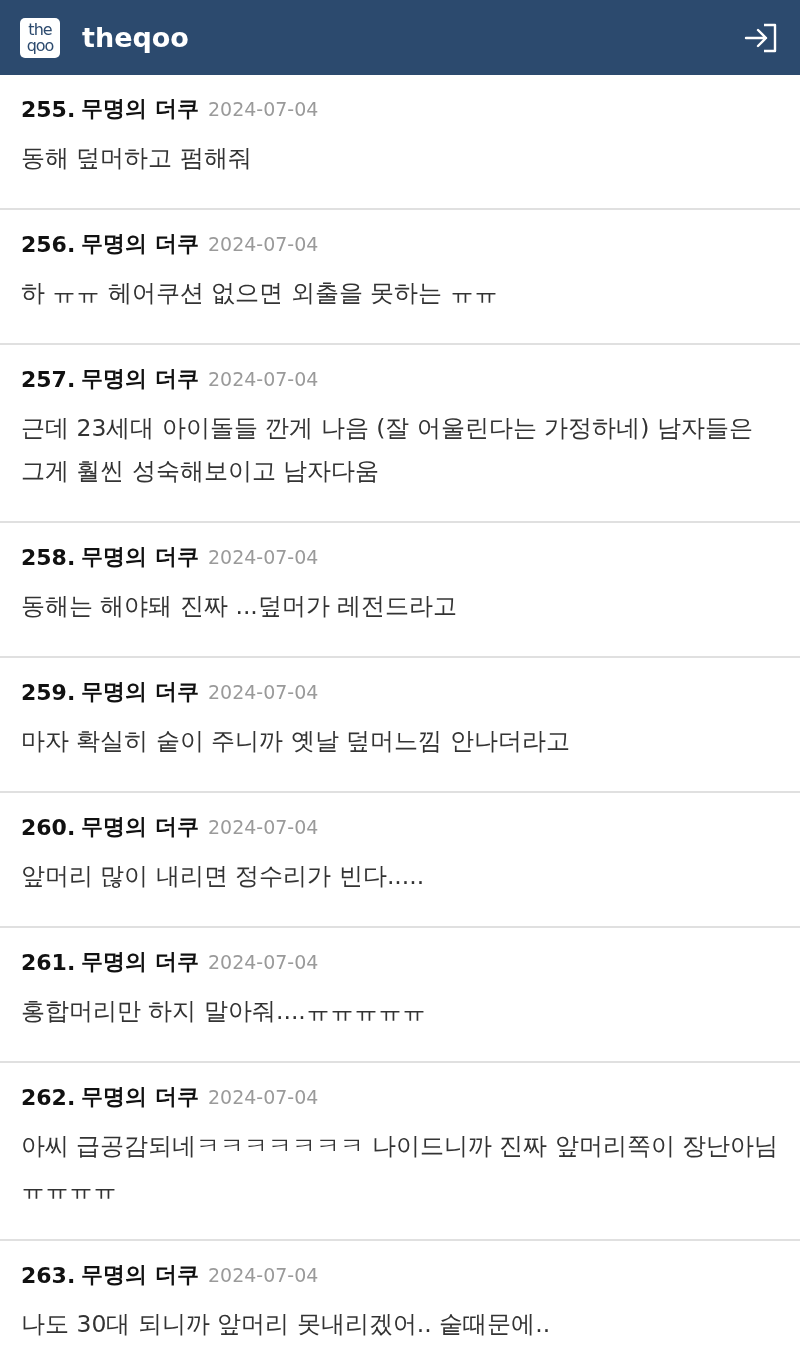 This screenshot has width=800, height=1353. What do you see at coordinates (260, 293) in the screenshot?
I see `comment-text: 하 ㅠㅠ 헤어쿠션 없으면 외출을 못하는 ㅠㅠ` at bounding box center [260, 293].